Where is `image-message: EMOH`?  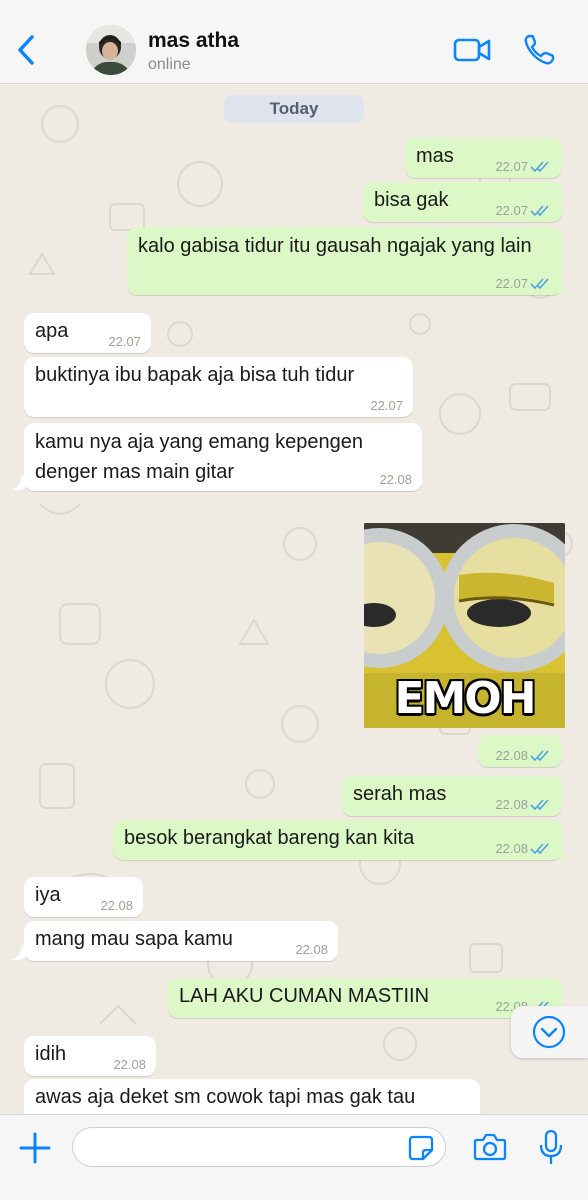 image-message: EMOH is located at coordinates (464, 625).